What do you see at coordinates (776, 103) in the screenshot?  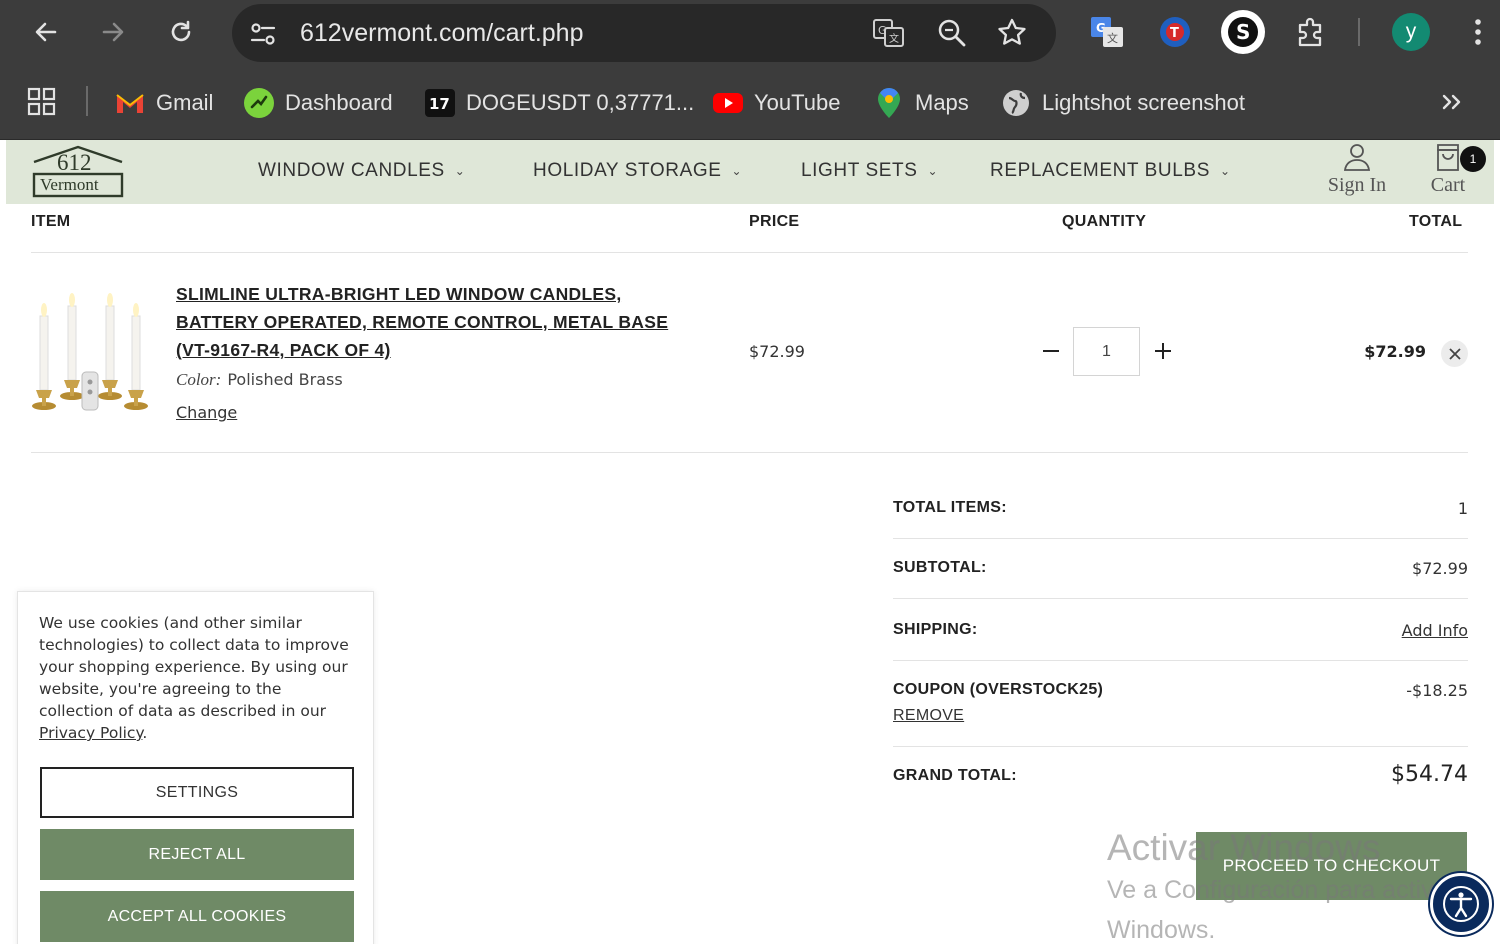 I see `bookmark-youtube: YouTube` at bounding box center [776, 103].